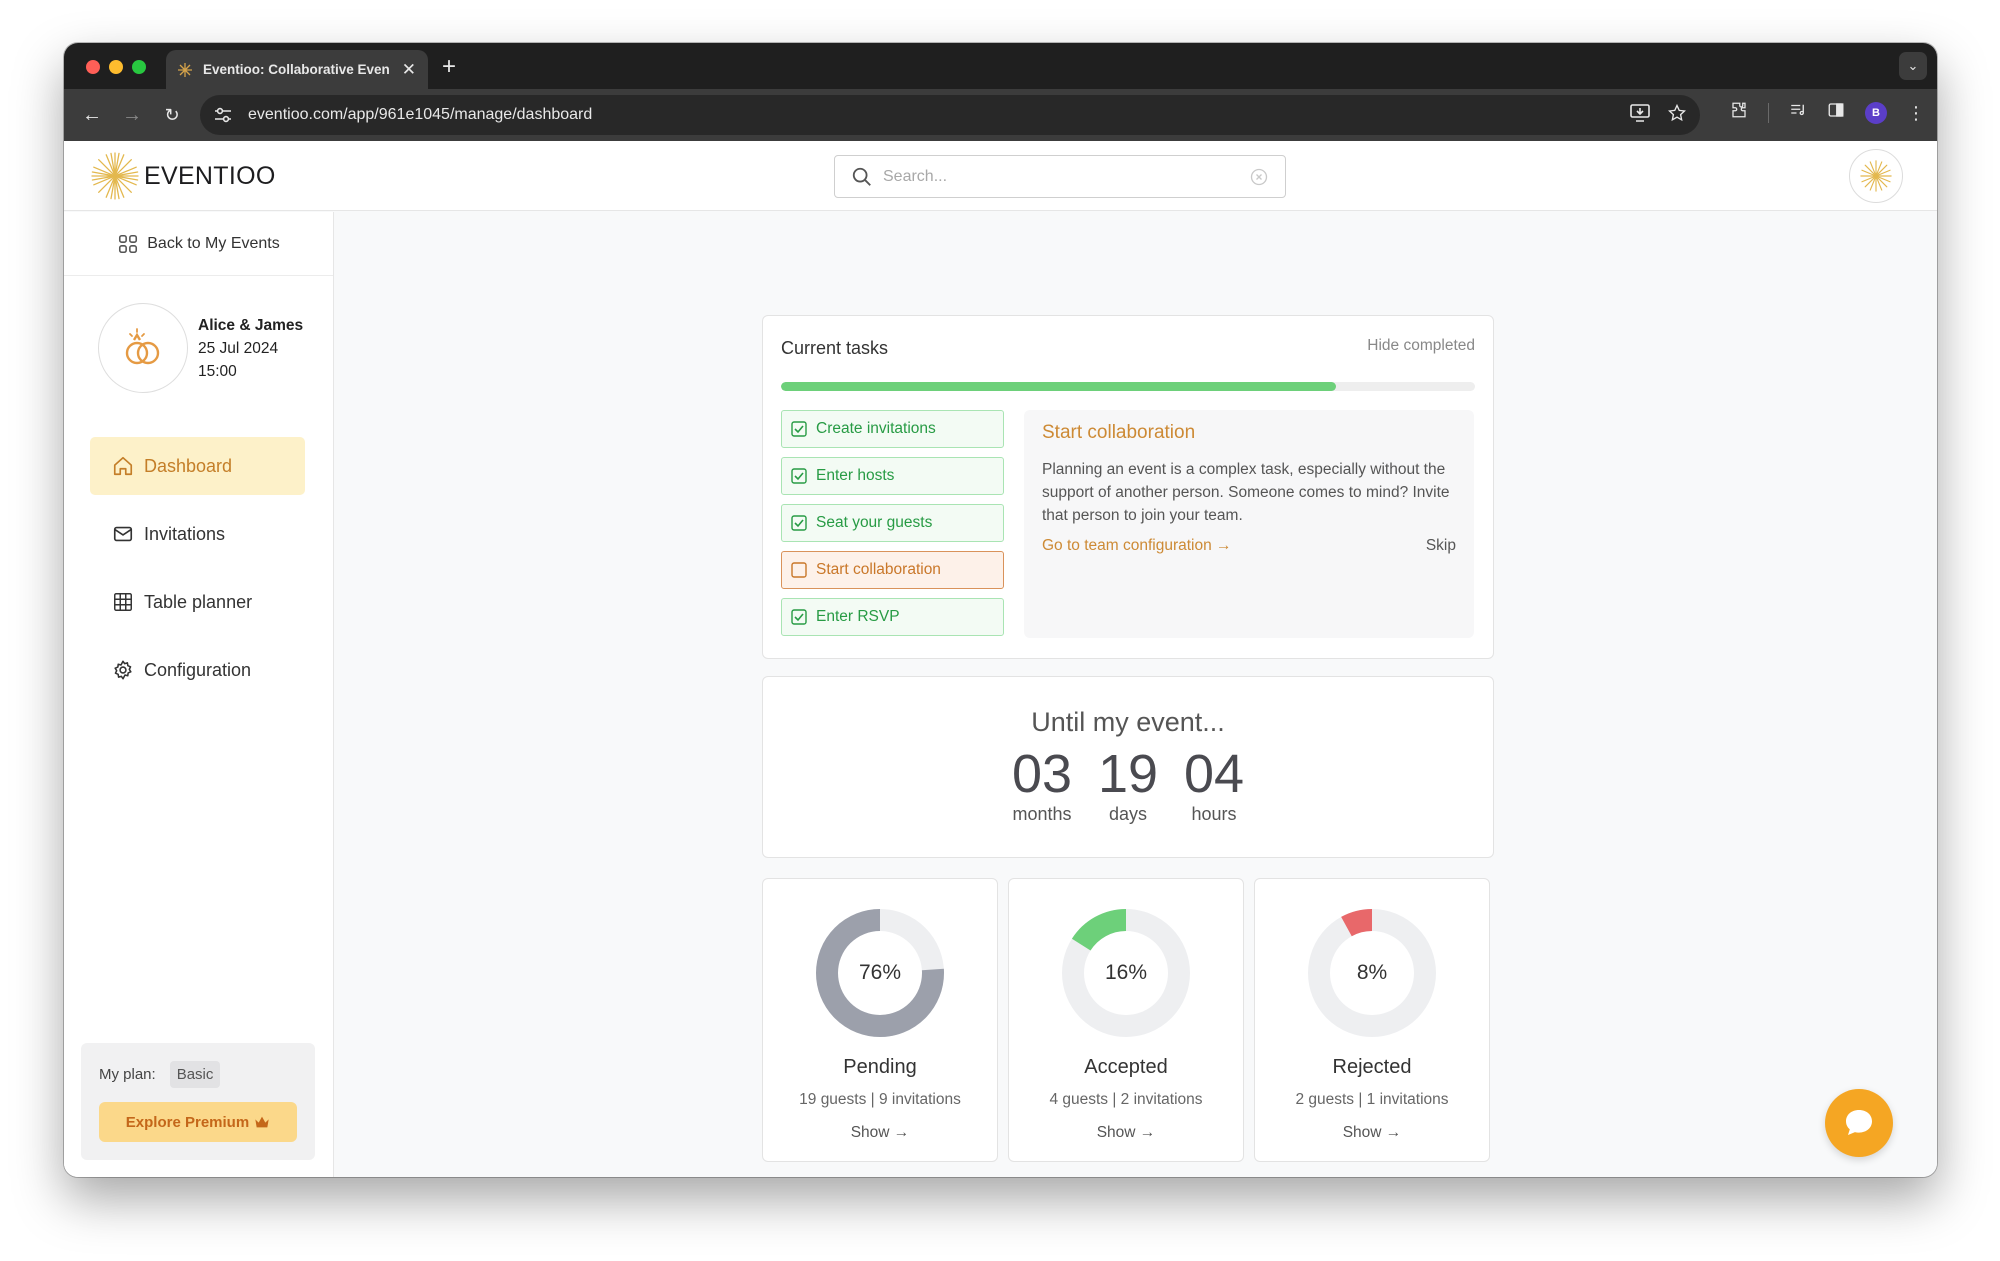 The width and height of the screenshot is (2000, 1261). Describe the element at coordinates (409, 70) in the screenshot. I see `close-tab-icon: ✕` at that location.